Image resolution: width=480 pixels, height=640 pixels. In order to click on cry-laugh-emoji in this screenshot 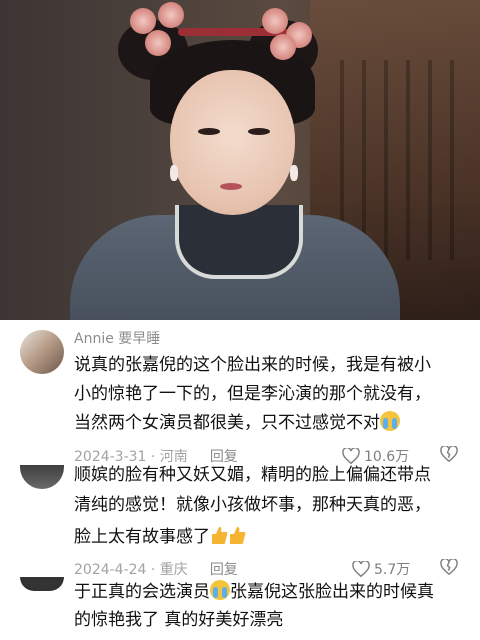, I will do `click(390, 421)`.